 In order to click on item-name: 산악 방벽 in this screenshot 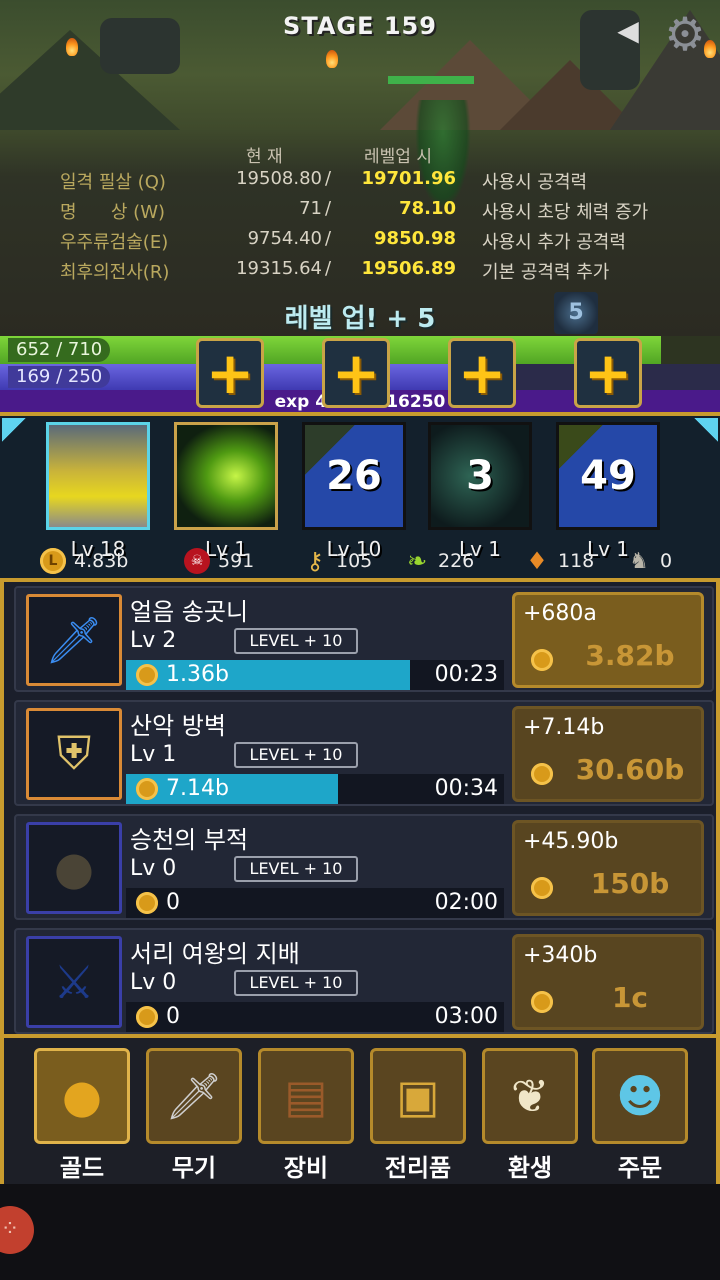, I will do `click(178, 726)`.